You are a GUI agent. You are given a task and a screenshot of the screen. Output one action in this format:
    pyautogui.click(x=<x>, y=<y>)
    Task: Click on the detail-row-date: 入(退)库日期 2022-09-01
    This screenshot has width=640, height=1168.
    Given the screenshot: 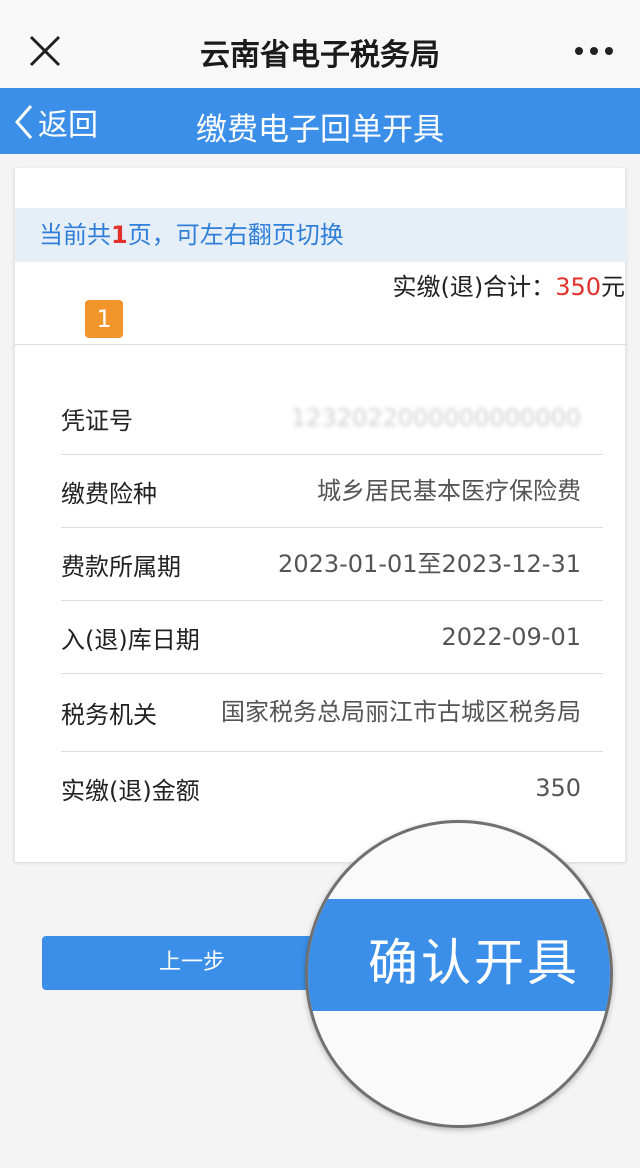 What is the action you would take?
    pyautogui.click(x=332, y=637)
    